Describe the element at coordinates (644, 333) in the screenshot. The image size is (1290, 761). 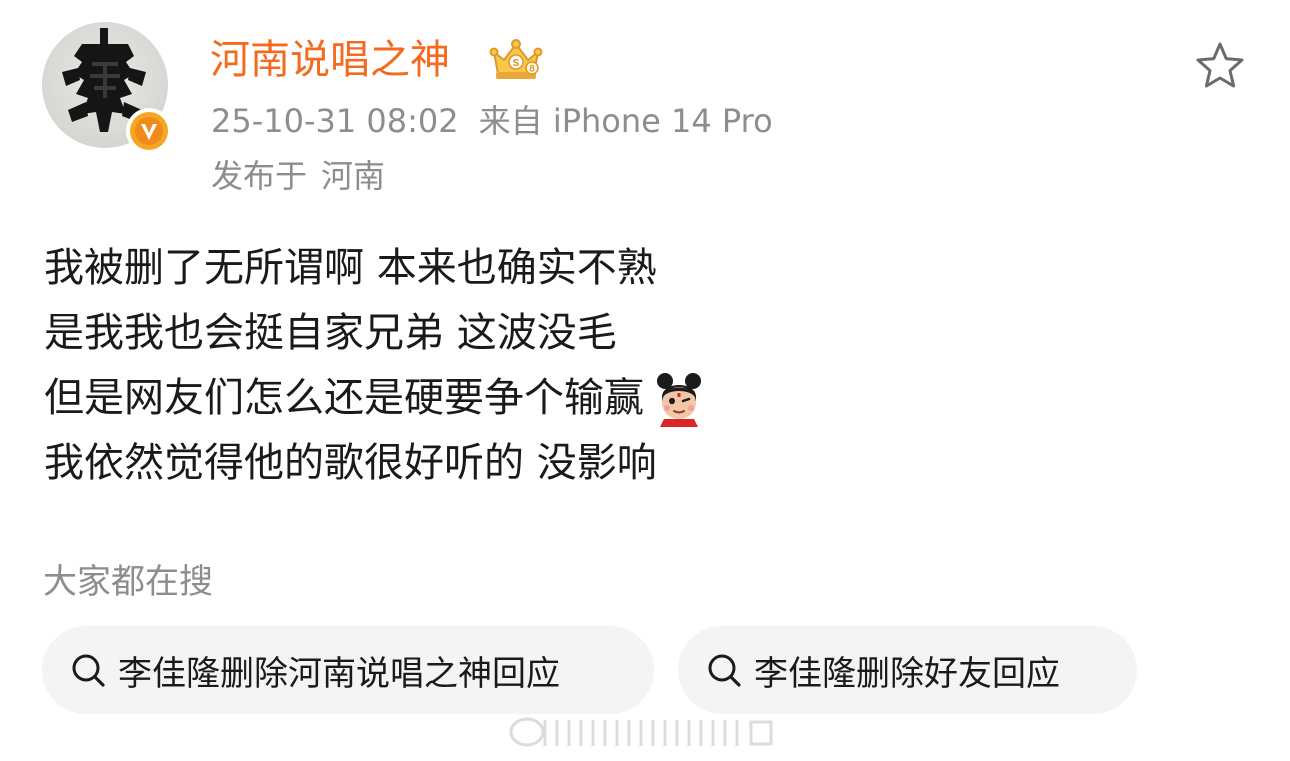
I see `post-line-2: 是我我也会挺自家兄弟 这波没毛` at that location.